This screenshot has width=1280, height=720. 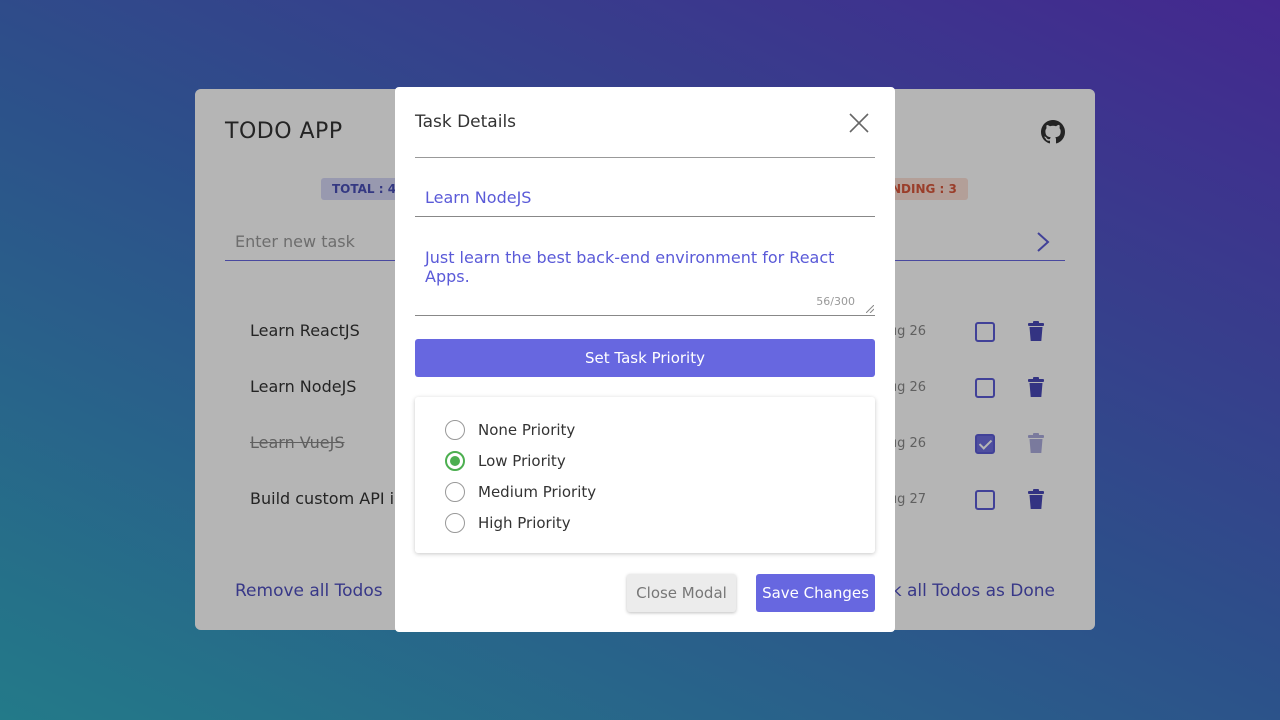 I want to click on resize-grip-icon, so click(x=870, y=309).